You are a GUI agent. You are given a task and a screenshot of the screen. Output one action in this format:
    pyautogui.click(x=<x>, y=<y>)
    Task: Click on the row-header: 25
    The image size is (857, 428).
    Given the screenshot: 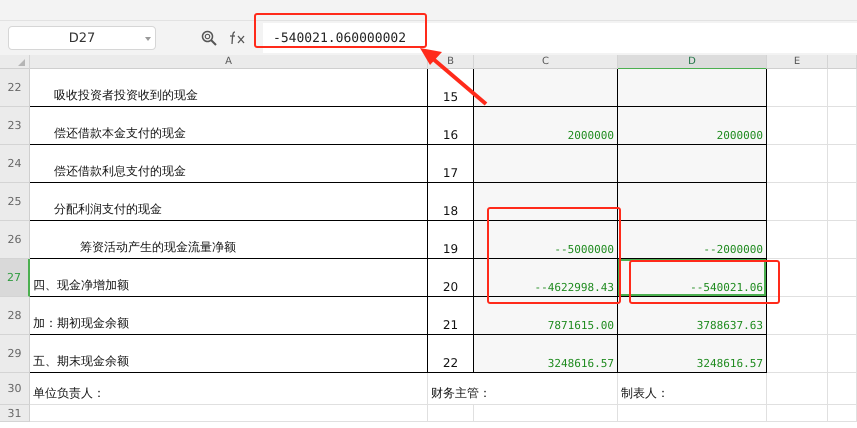 What is the action you would take?
    pyautogui.click(x=15, y=202)
    